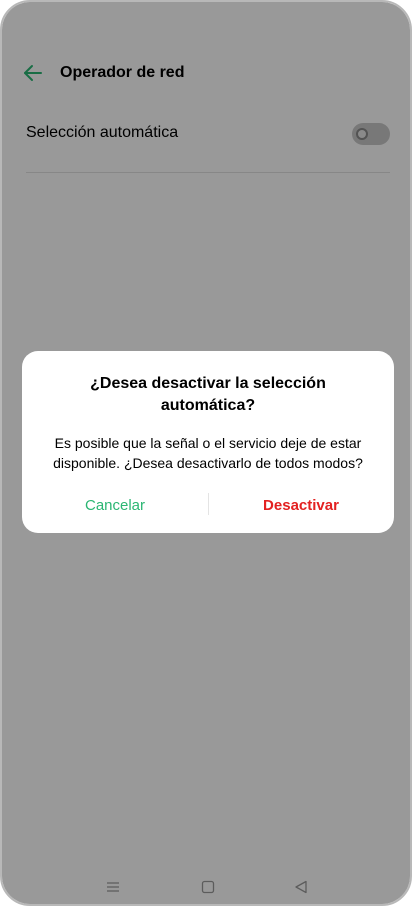 The image size is (412, 906). What do you see at coordinates (115, 505) in the screenshot?
I see `cancel-button: Cancelar` at bounding box center [115, 505].